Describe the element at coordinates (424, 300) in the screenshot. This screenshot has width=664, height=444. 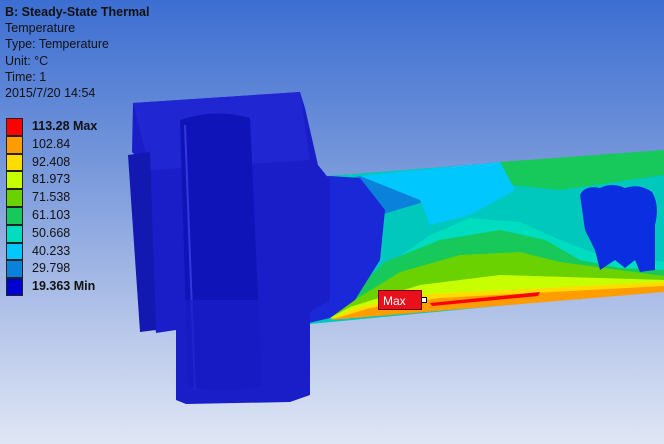
I see `probe-pin-icon` at that location.